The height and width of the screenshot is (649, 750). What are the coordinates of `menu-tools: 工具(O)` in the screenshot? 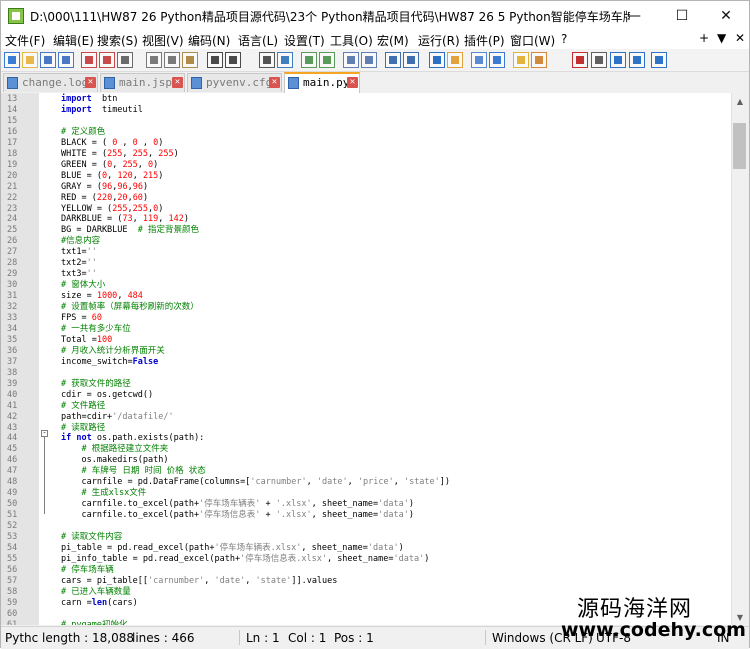 It's located at (351, 40).